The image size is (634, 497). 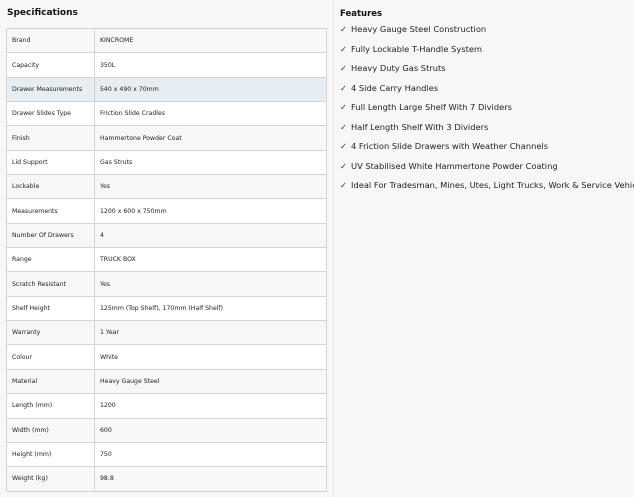 What do you see at coordinates (50, 89) in the screenshot?
I see `spec-label: Drawer Measurements` at bounding box center [50, 89].